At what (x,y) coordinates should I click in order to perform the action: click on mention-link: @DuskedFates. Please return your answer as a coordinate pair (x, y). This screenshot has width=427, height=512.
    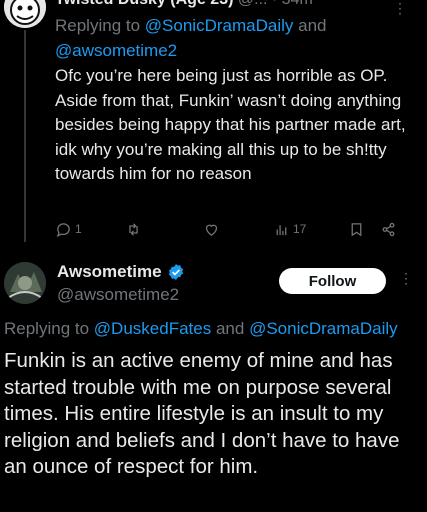
    Looking at the image, I should click on (152, 328).